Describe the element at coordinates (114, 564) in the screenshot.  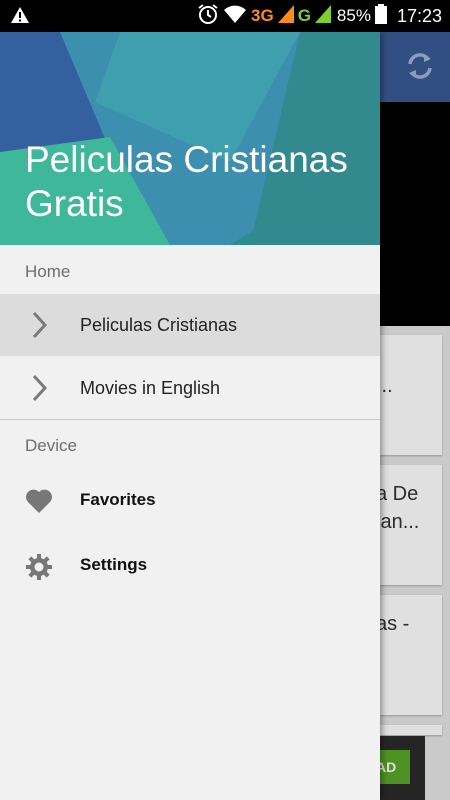
I see `nav-item-label: Settings` at that location.